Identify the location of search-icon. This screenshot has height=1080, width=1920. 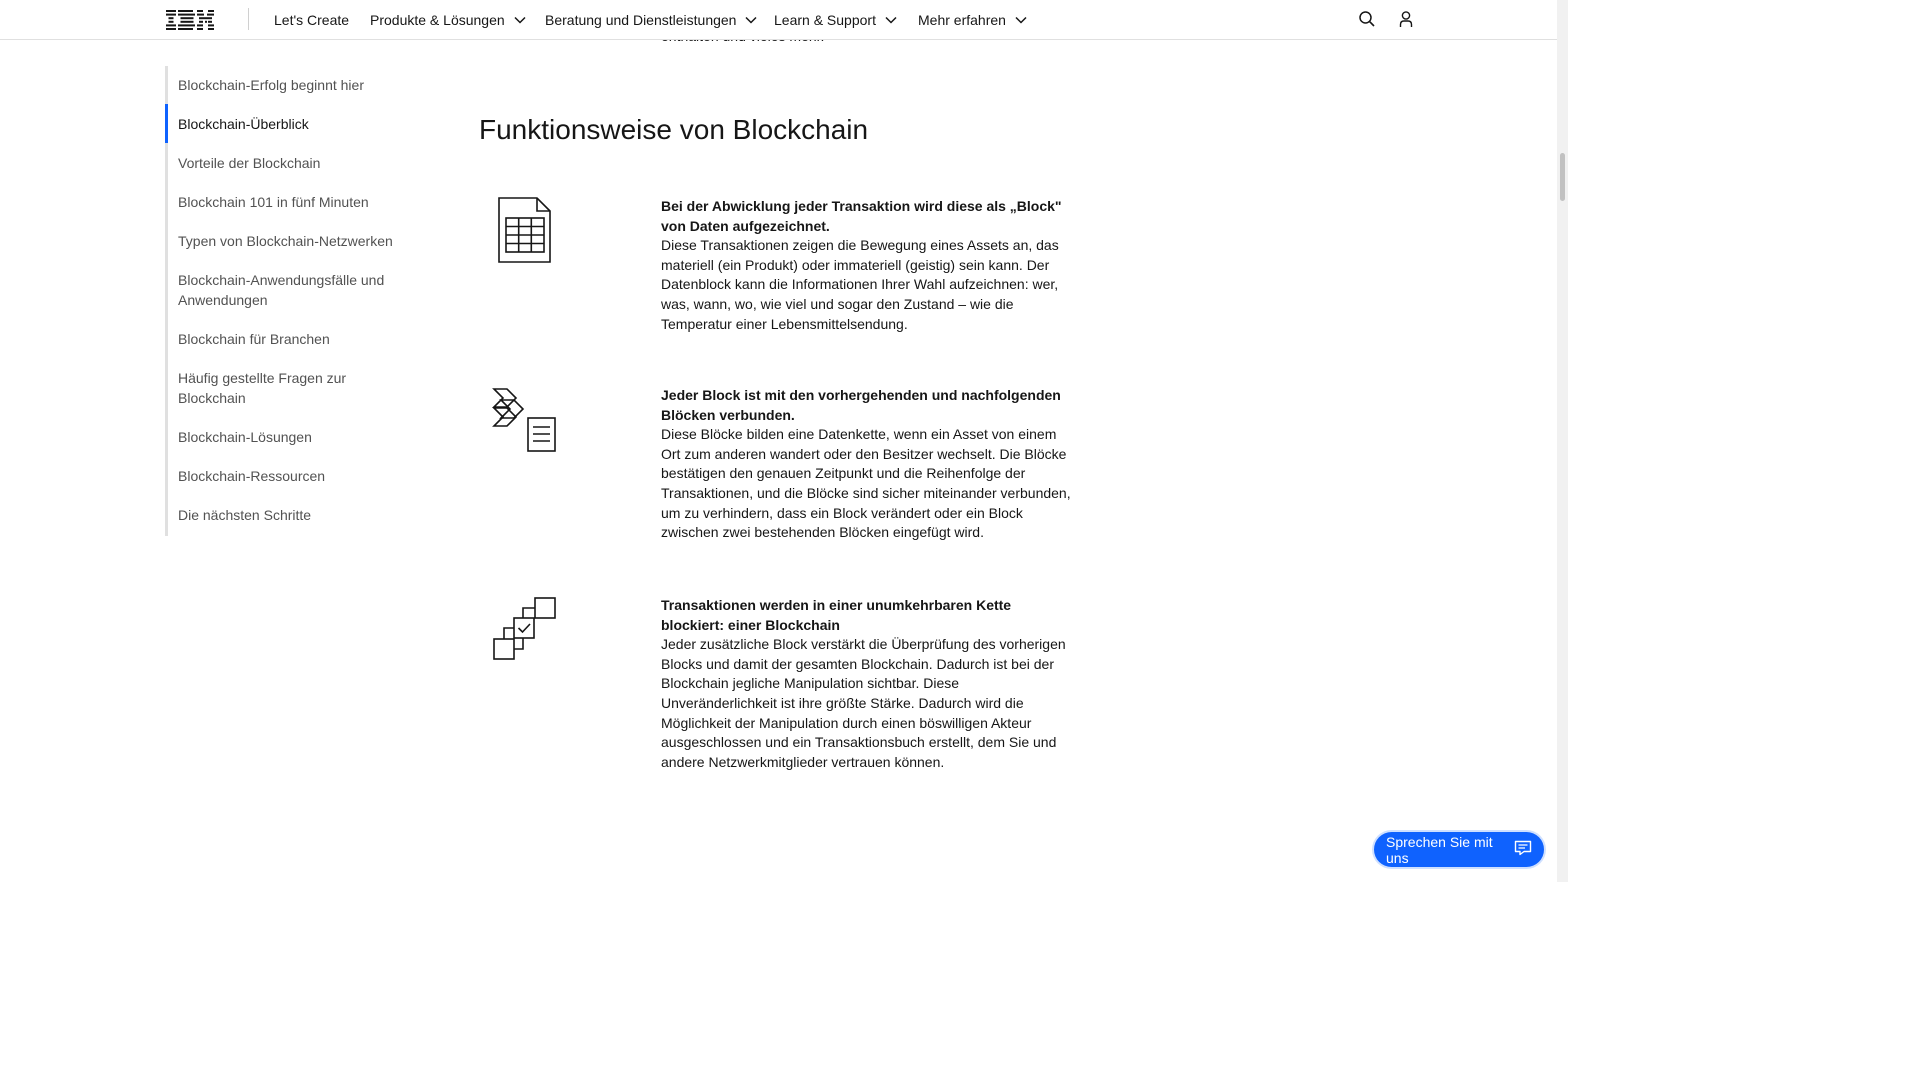
(1367, 19).